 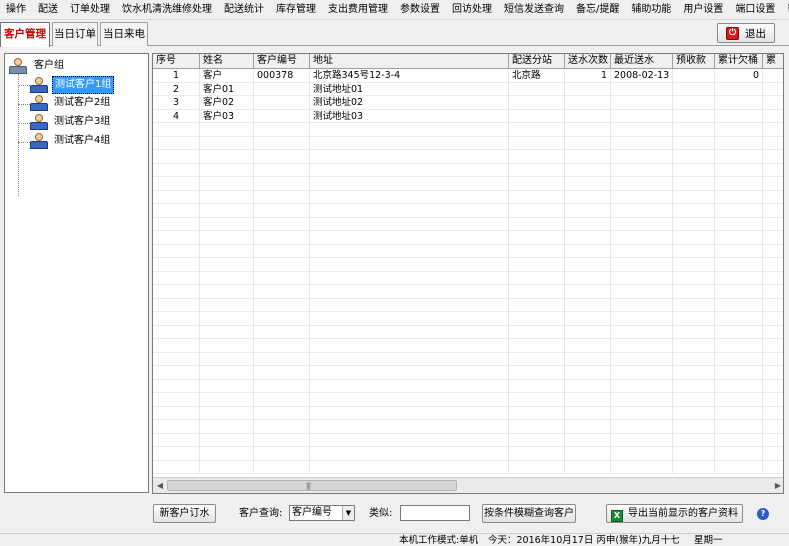 What do you see at coordinates (529, 513) in the screenshot?
I see `fuzzy-query-button: 按条件模糊查询客户` at bounding box center [529, 513].